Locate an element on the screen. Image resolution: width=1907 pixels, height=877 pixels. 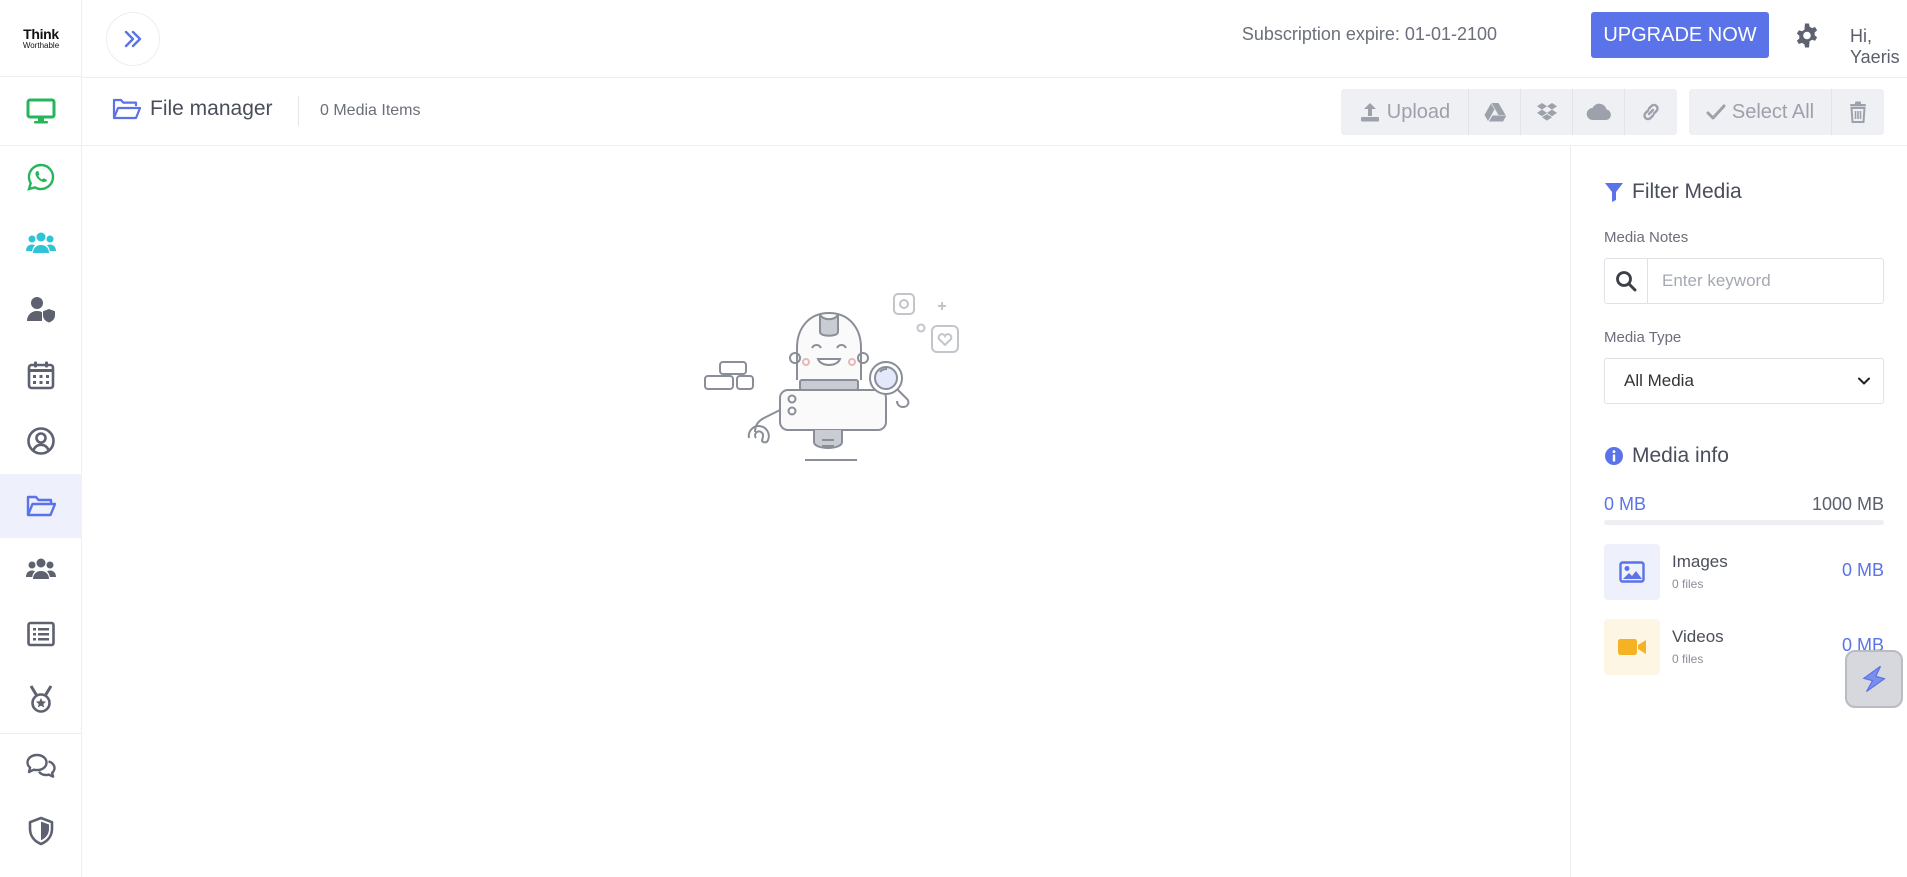
images-file-count: 0 files is located at coordinates (1688, 584).